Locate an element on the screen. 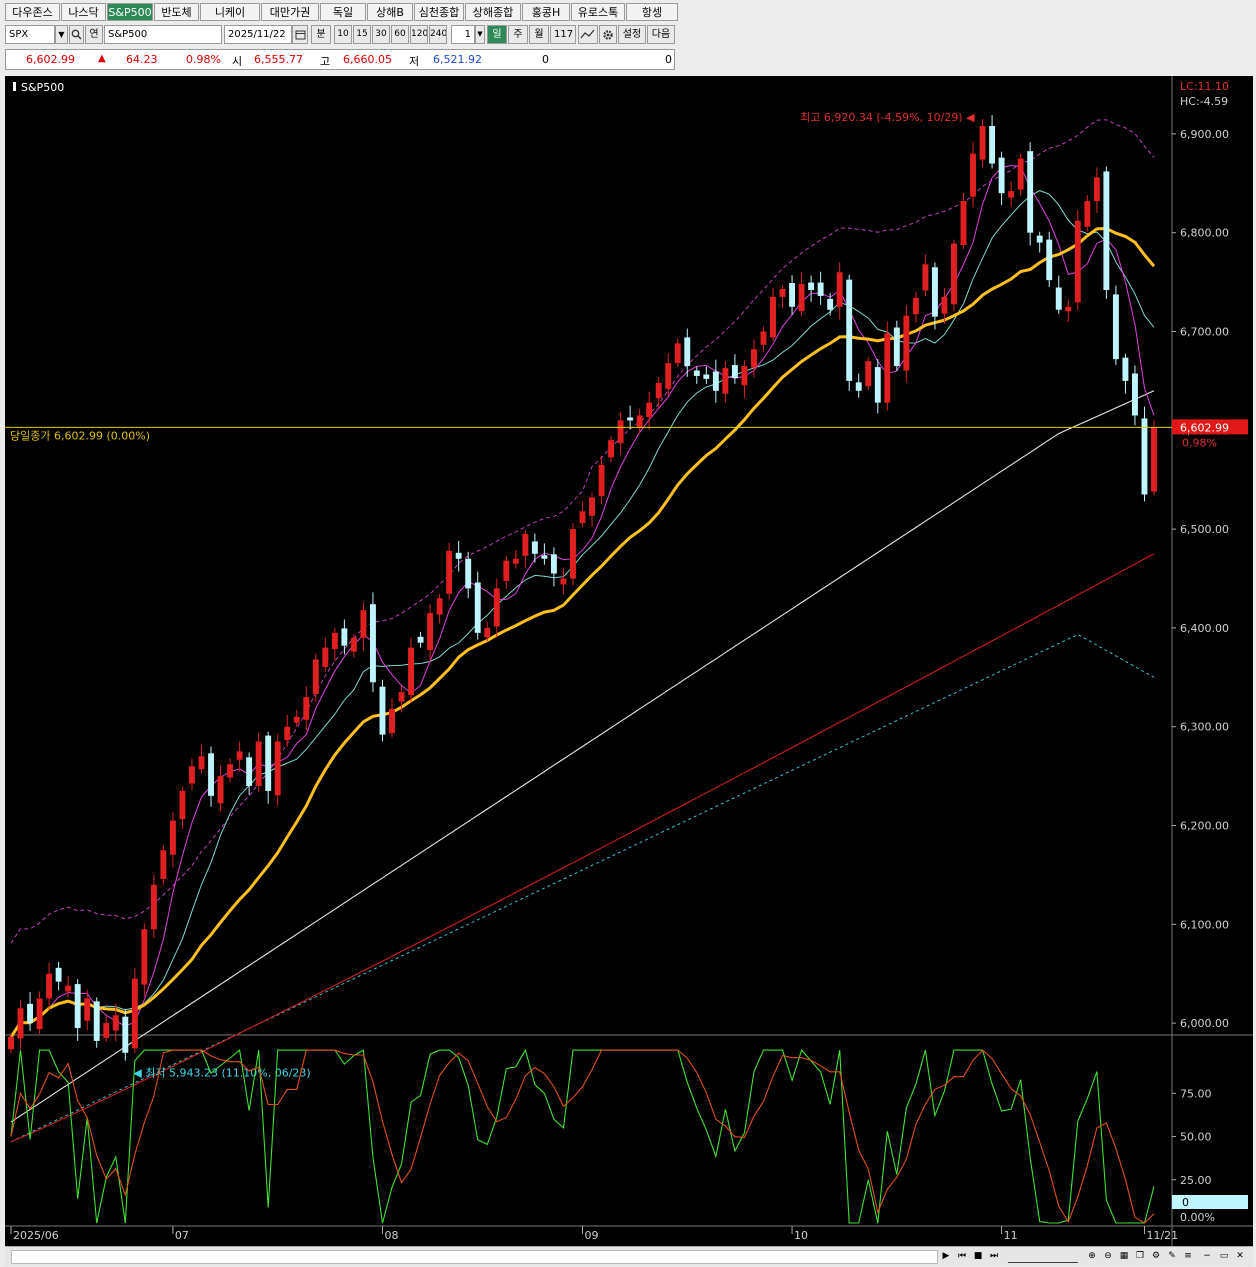 This screenshot has width=1256, height=1267. up-arrow-icon: ▲ is located at coordinates (102, 58).